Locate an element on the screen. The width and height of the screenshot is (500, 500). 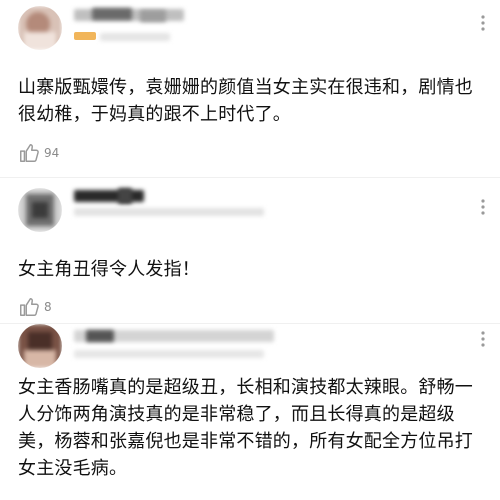
like-button: 94 is located at coordinates (38, 153).